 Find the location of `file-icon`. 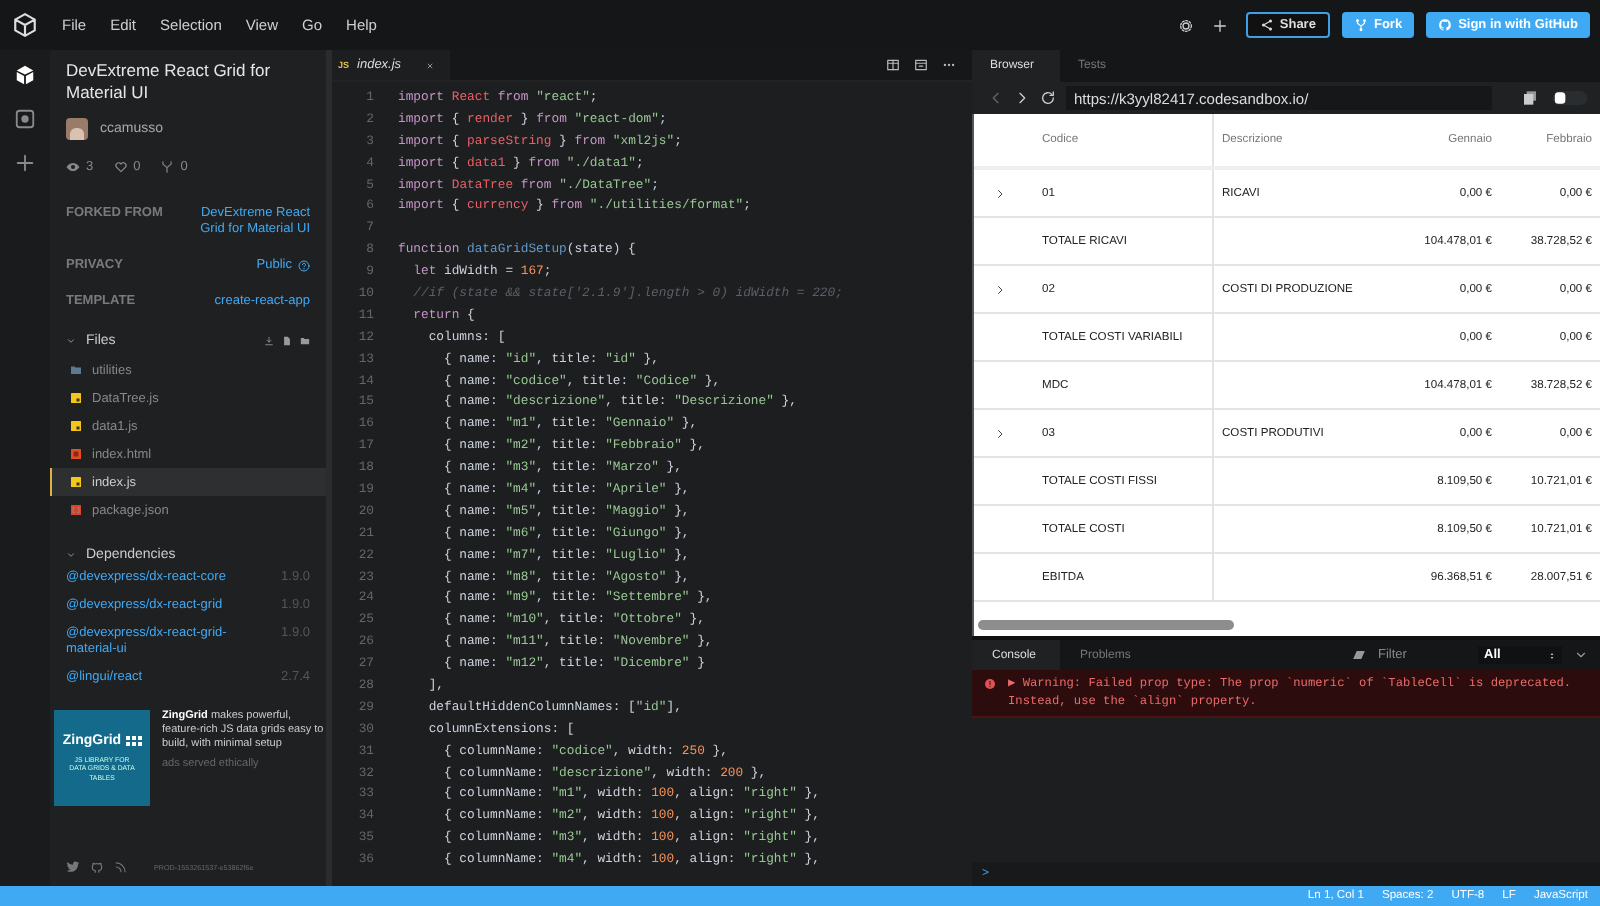

file-icon is located at coordinates (287, 341).